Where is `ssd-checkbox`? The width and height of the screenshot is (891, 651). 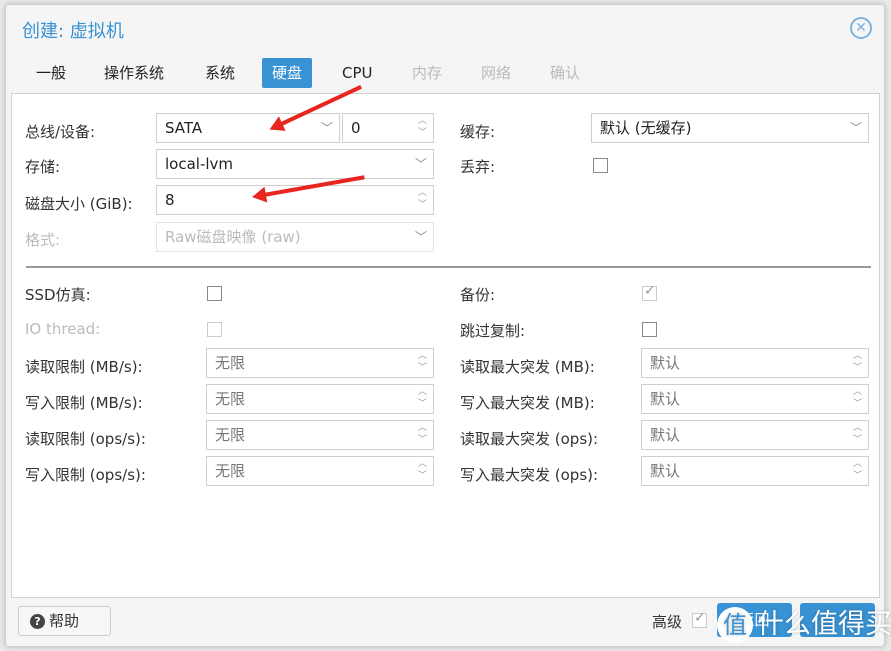
ssd-checkbox is located at coordinates (214, 293).